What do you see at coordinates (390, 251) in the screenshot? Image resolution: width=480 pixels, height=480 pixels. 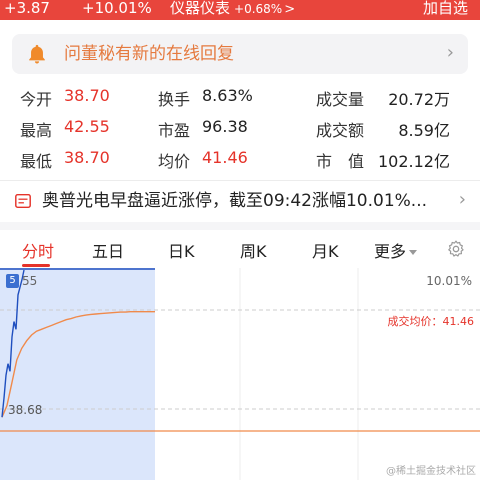 I see `tab-more-label: 更多` at bounding box center [390, 251].